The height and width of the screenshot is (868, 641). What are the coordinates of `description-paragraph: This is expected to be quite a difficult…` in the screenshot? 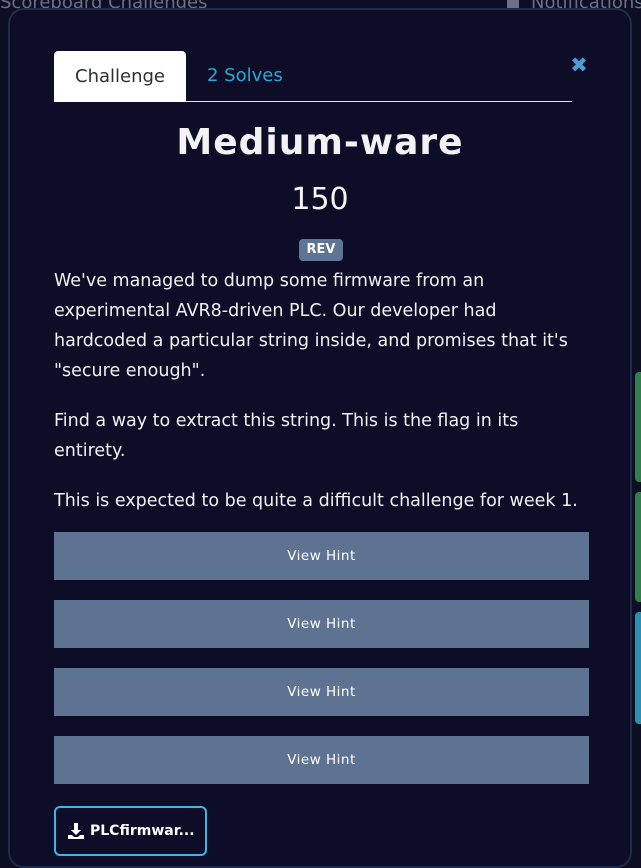 It's located at (316, 501).